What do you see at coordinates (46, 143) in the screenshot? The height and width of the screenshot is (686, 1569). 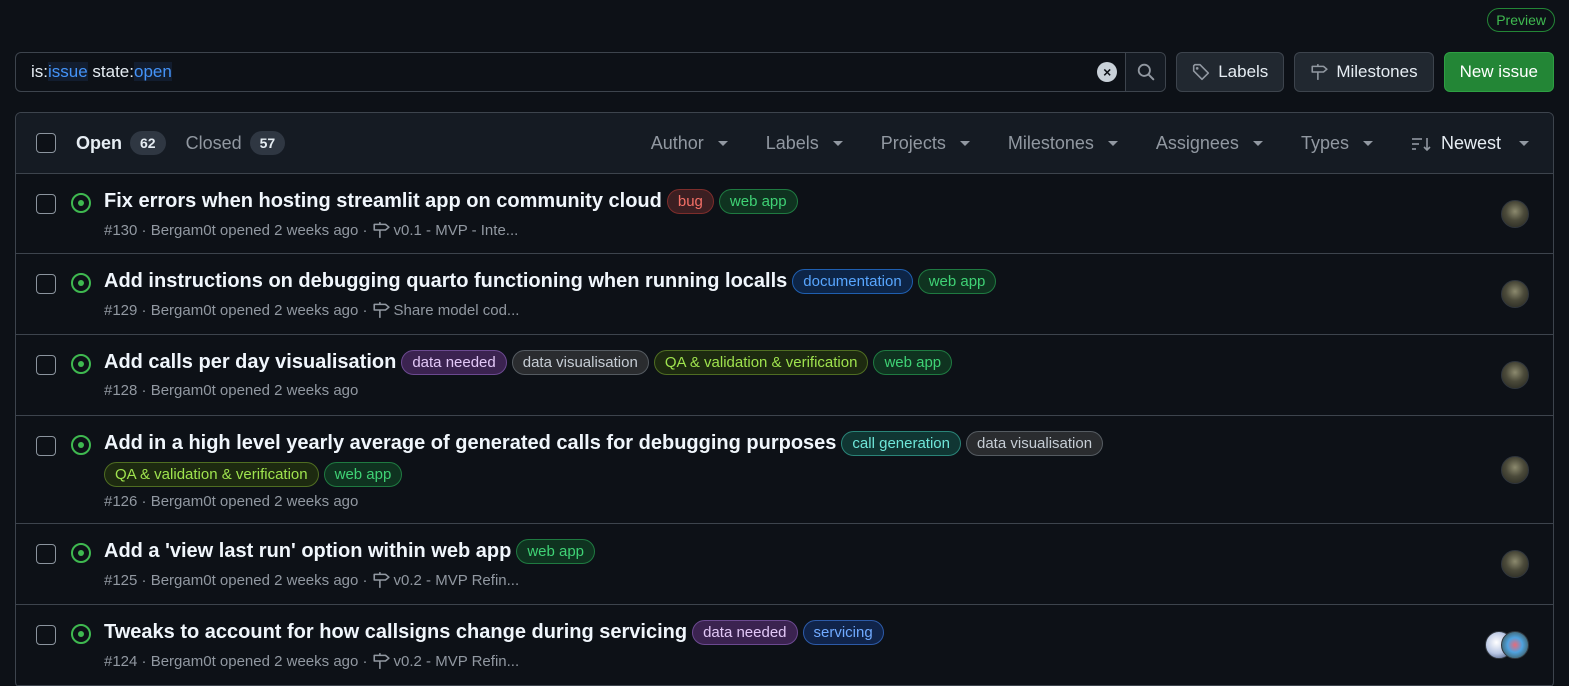 I see `select-all-checkbox` at bounding box center [46, 143].